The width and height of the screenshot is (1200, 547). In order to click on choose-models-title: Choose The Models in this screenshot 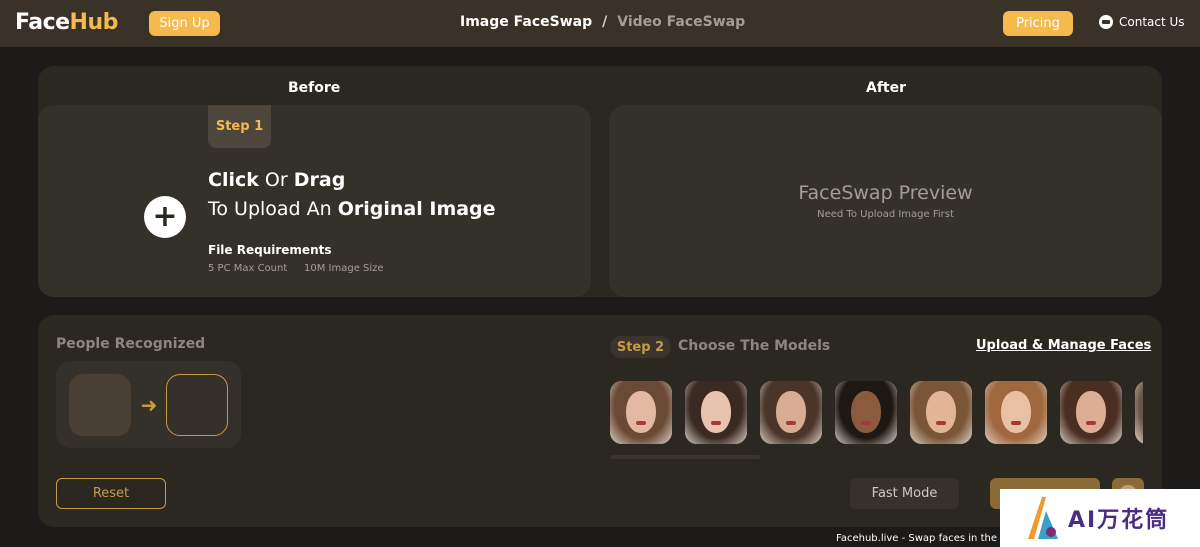, I will do `click(754, 346)`.